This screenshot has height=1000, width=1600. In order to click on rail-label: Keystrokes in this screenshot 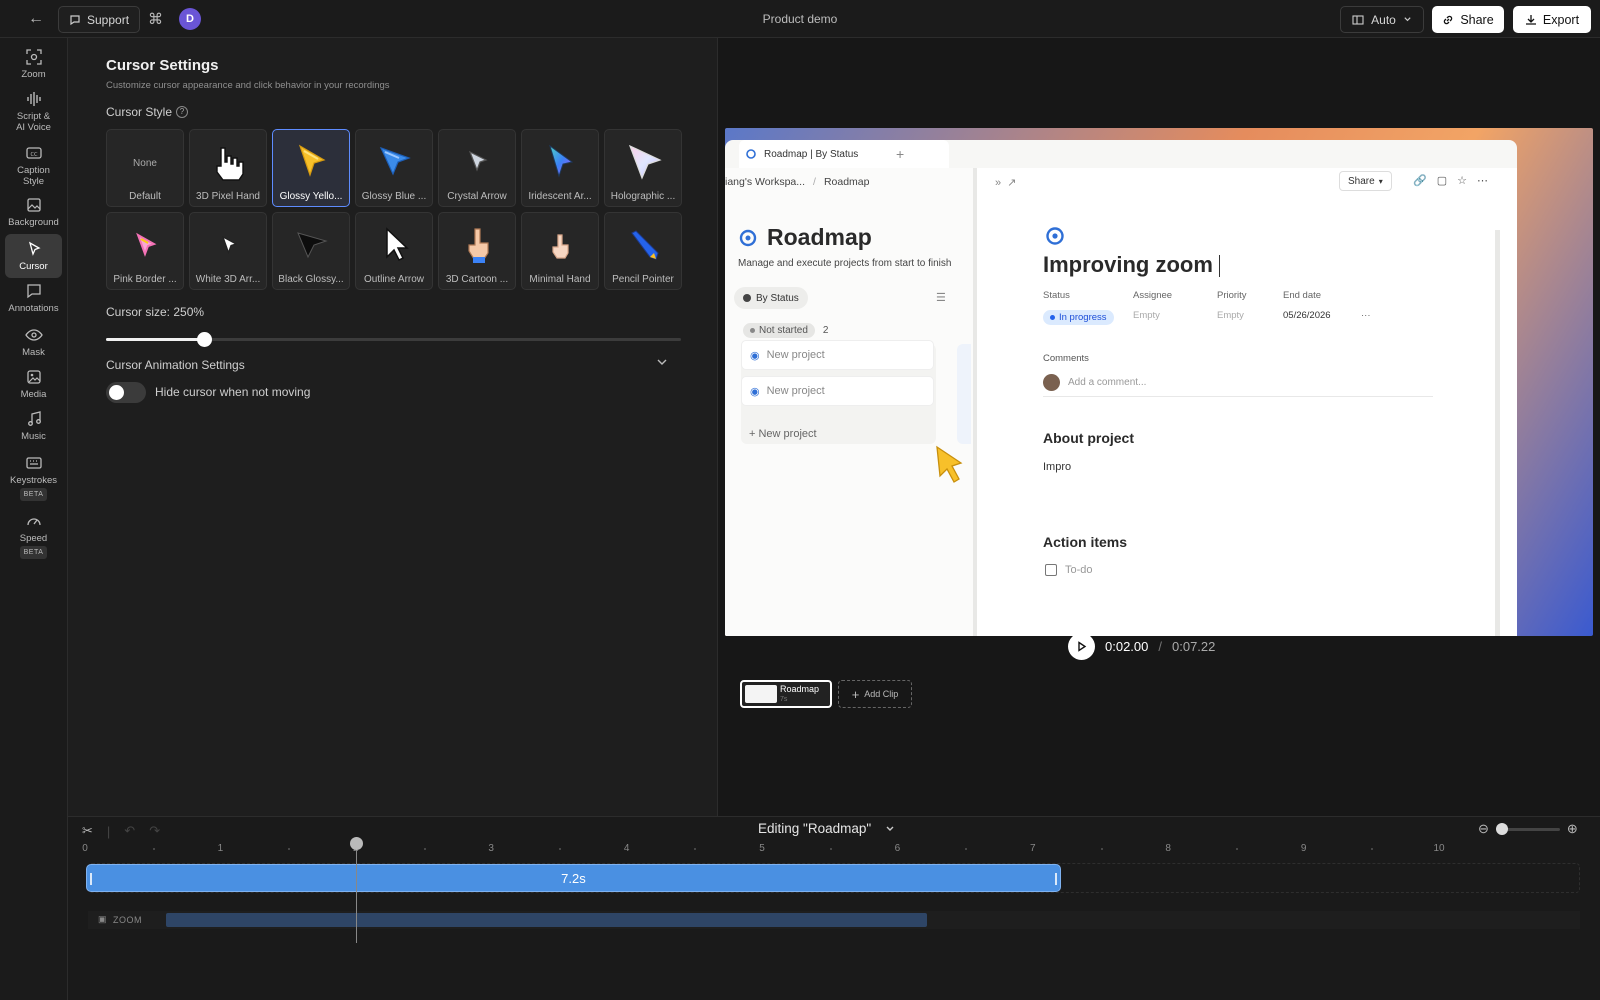, I will do `click(33, 480)`.